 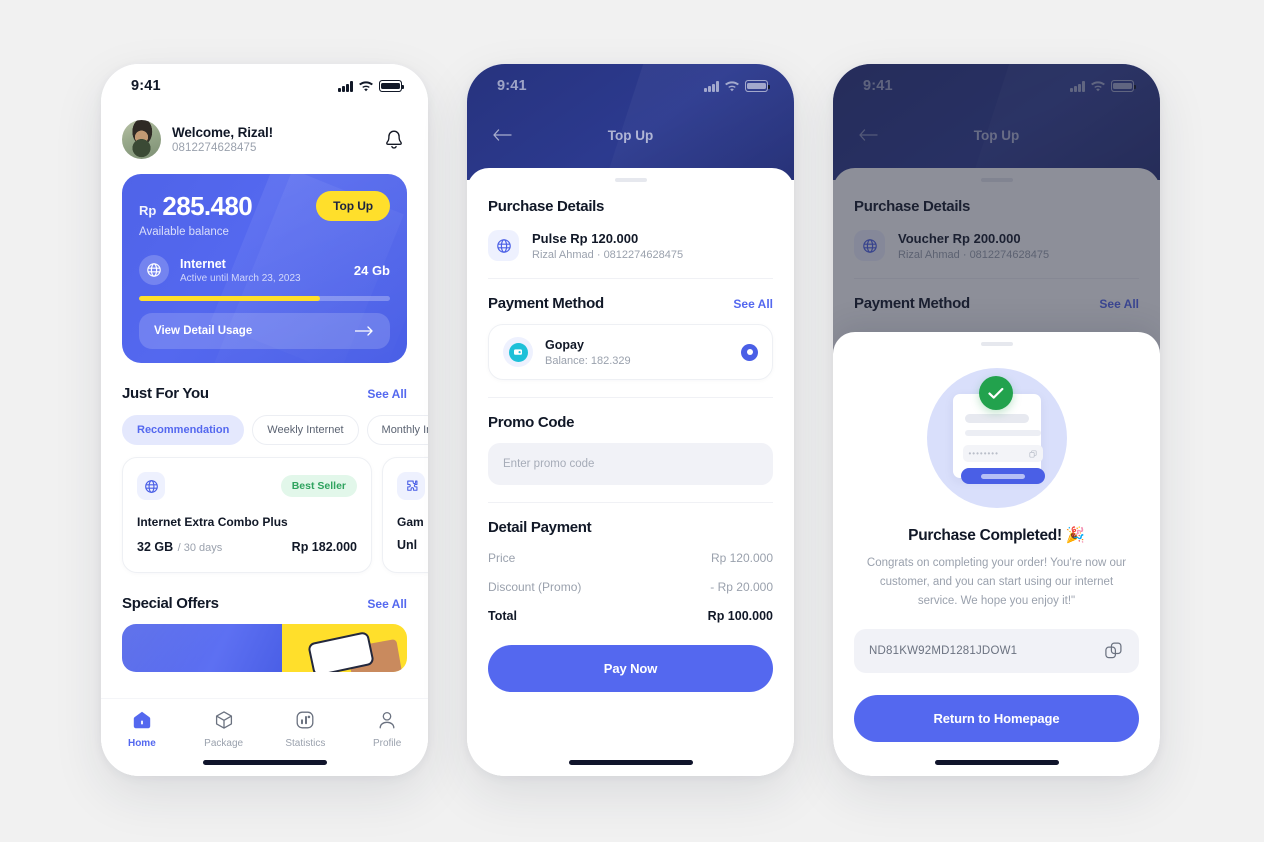 What do you see at coordinates (264, 331) in the screenshot?
I see `view-detail-usage-button: View Detail Usage` at bounding box center [264, 331].